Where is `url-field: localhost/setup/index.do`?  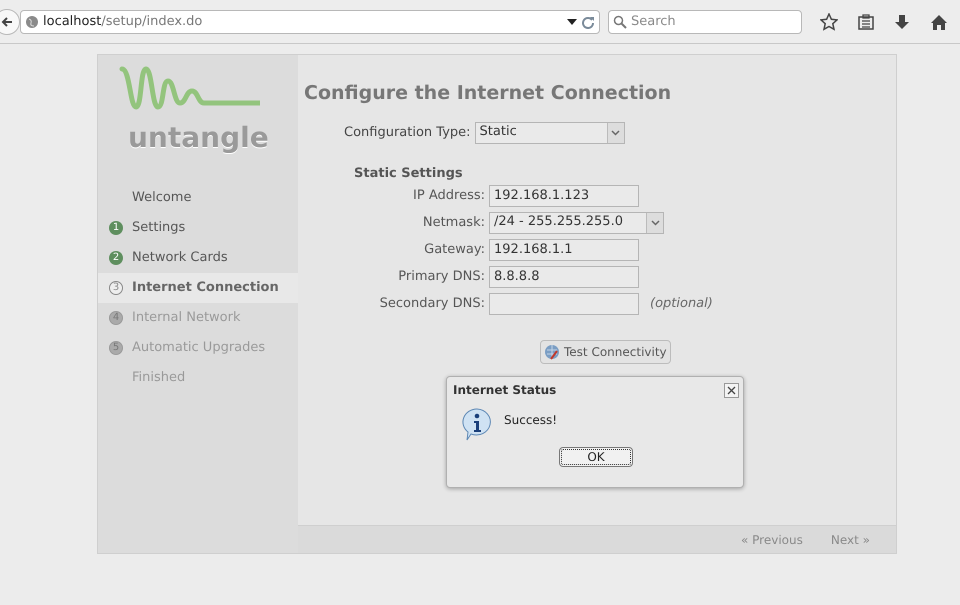
url-field: localhost/setup/index.do is located at coordinates (310, 22).